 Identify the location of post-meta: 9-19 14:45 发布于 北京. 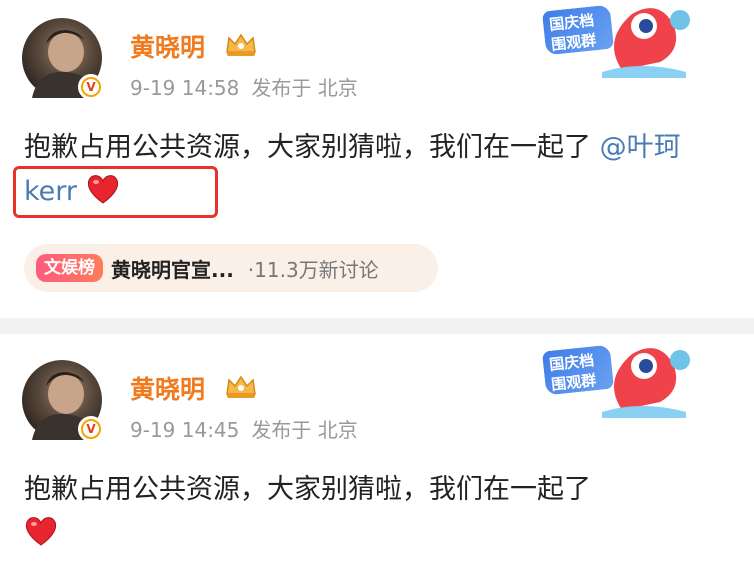
(250, 428).